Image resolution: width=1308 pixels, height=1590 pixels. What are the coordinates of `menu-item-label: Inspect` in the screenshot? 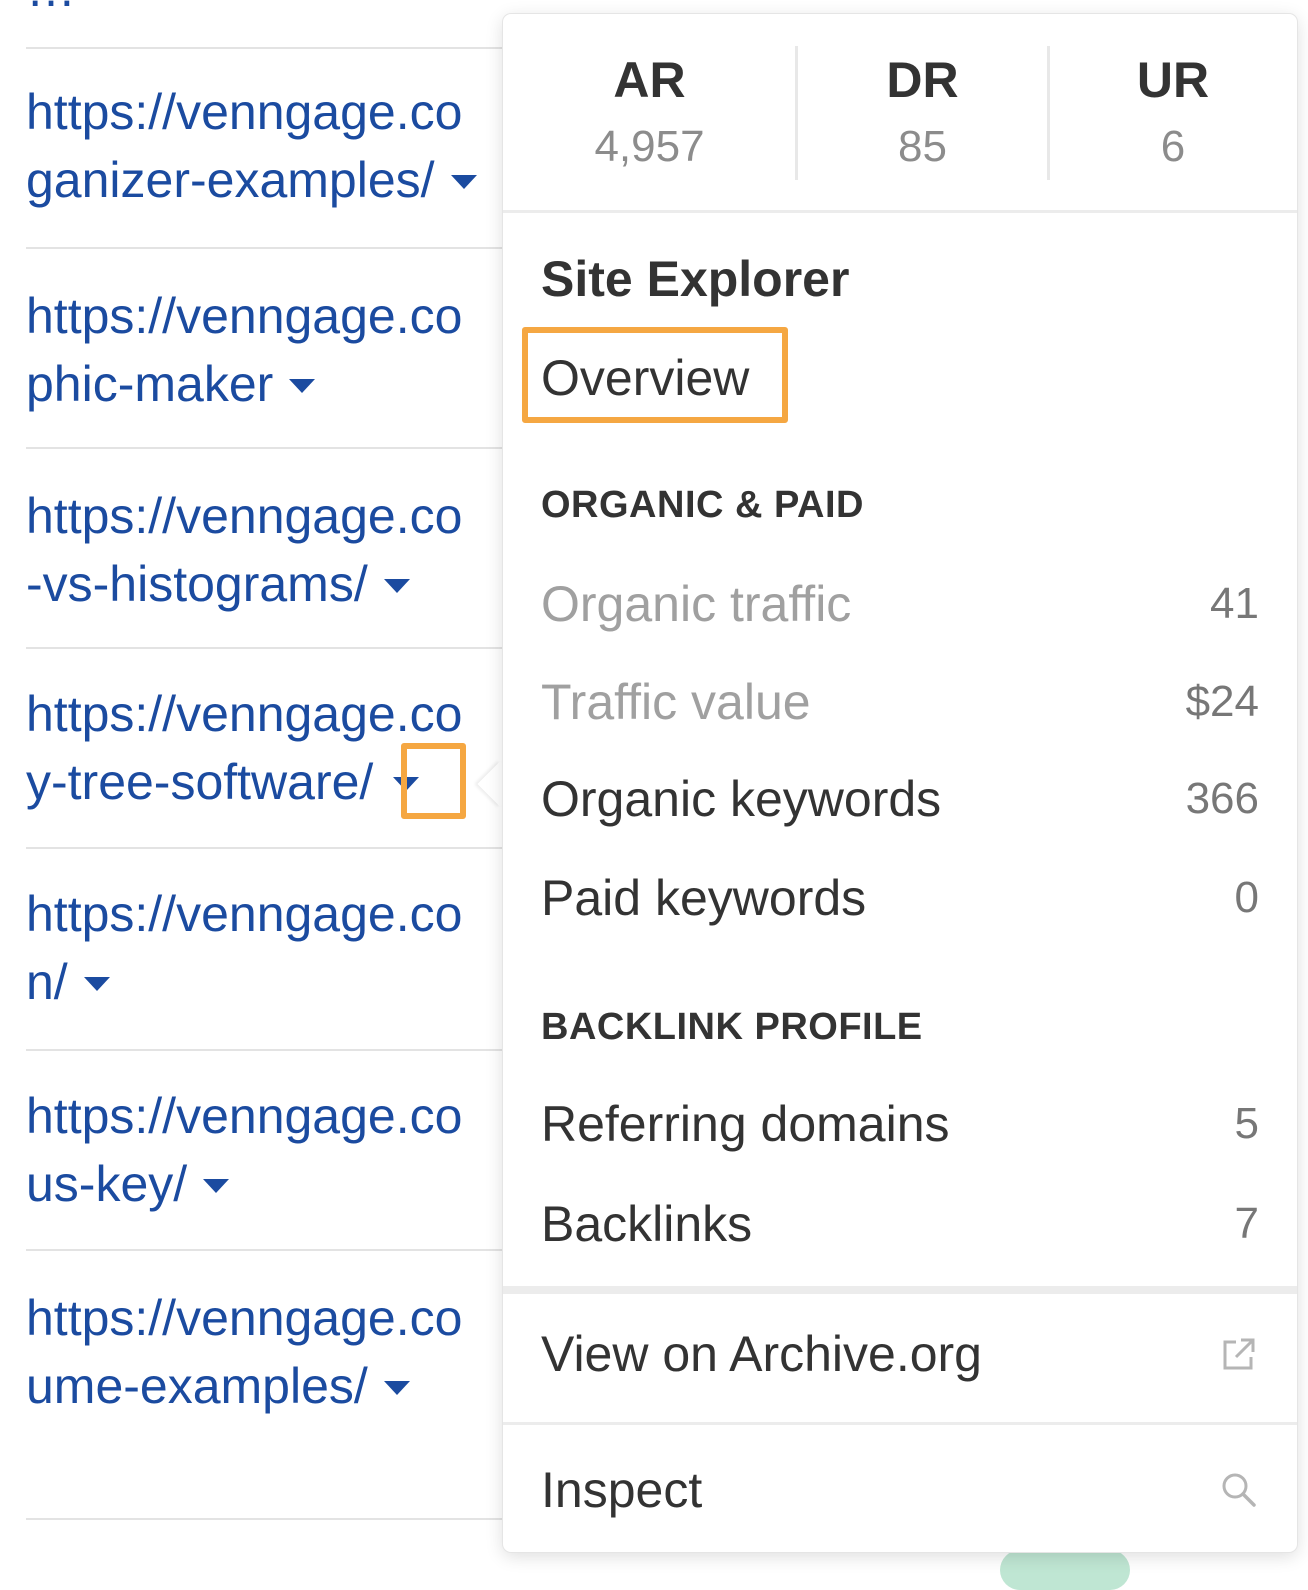 It's located at (622, 1490).